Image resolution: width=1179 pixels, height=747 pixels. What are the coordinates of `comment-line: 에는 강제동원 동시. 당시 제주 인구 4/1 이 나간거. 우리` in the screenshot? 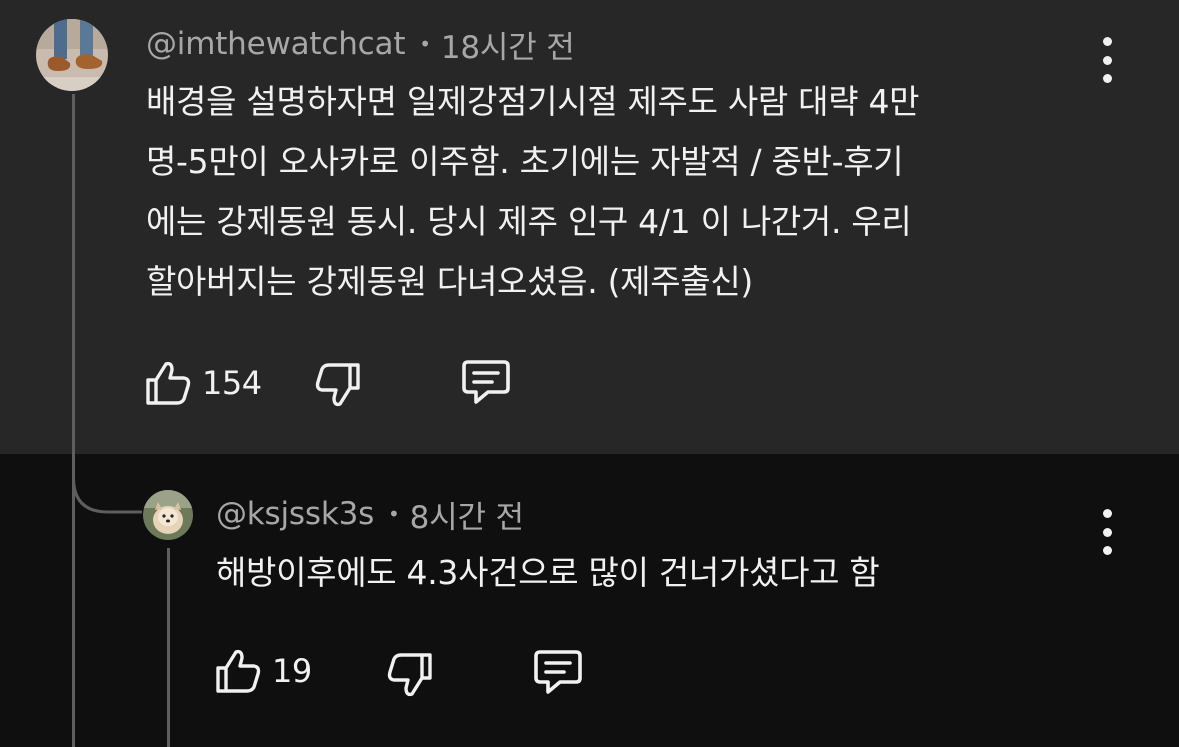 It's located at (529, 221).